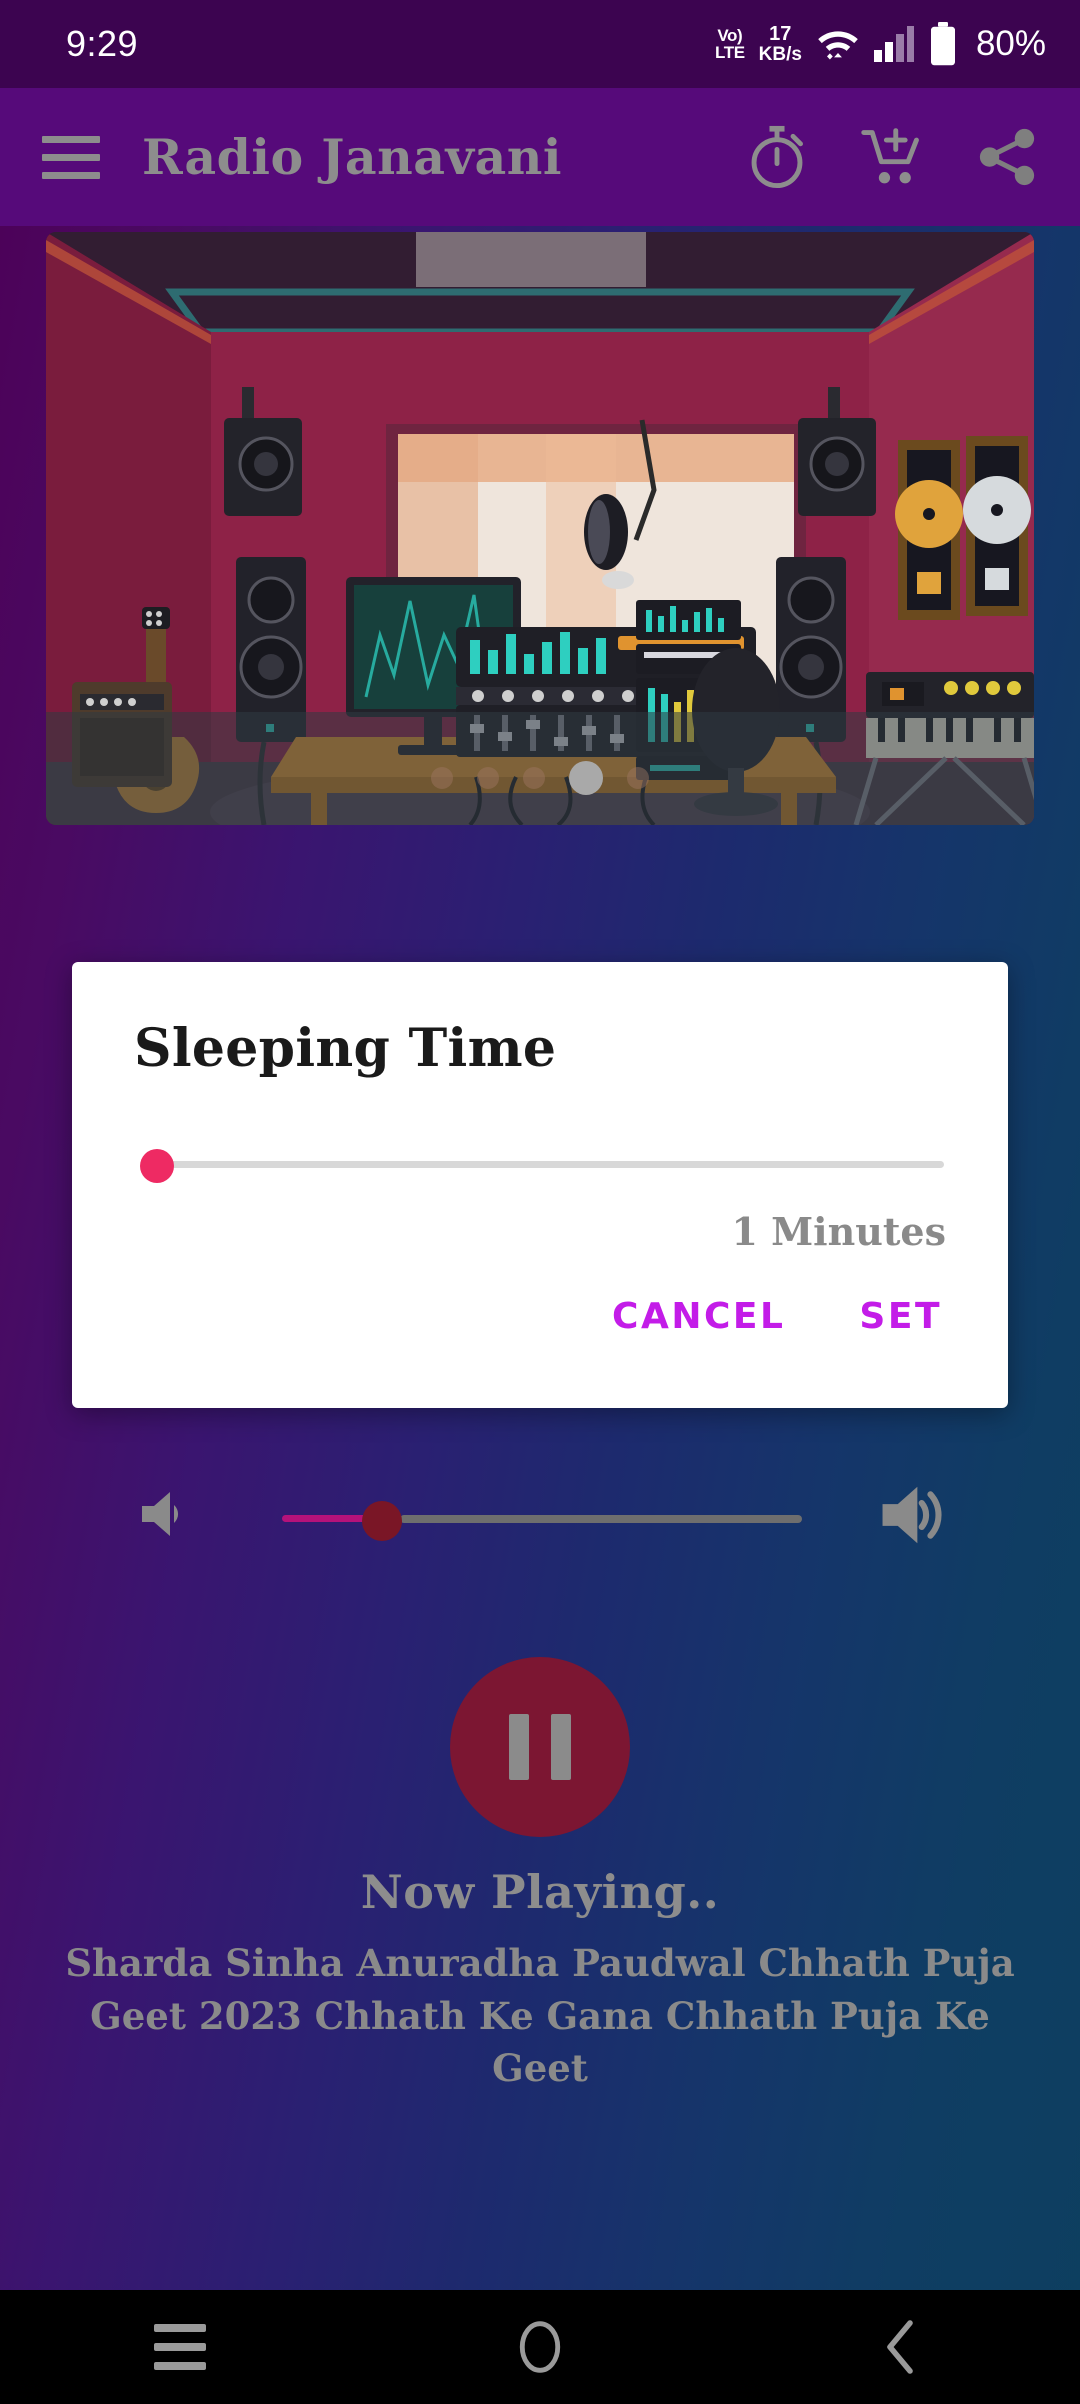  I want to click on hamburger-menu-icon, so click(71, 157).